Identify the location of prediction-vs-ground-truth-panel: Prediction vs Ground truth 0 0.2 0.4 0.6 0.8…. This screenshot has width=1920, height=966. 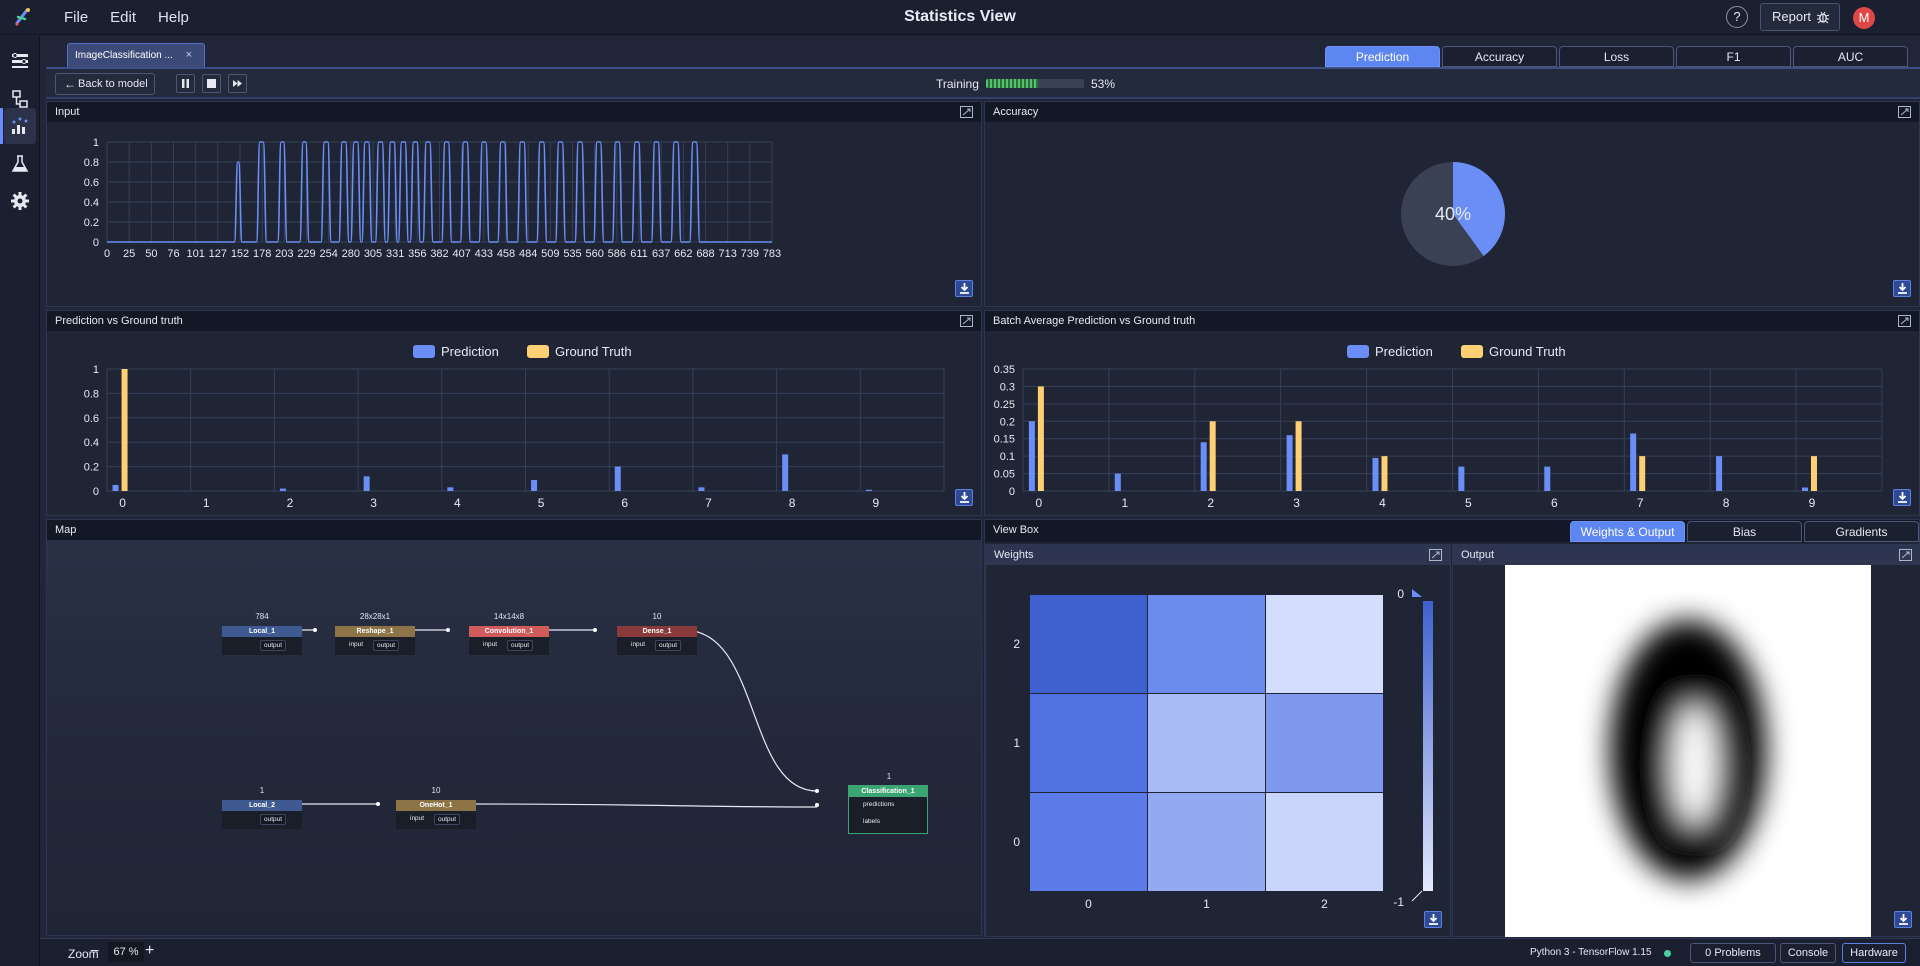
(514, 413).